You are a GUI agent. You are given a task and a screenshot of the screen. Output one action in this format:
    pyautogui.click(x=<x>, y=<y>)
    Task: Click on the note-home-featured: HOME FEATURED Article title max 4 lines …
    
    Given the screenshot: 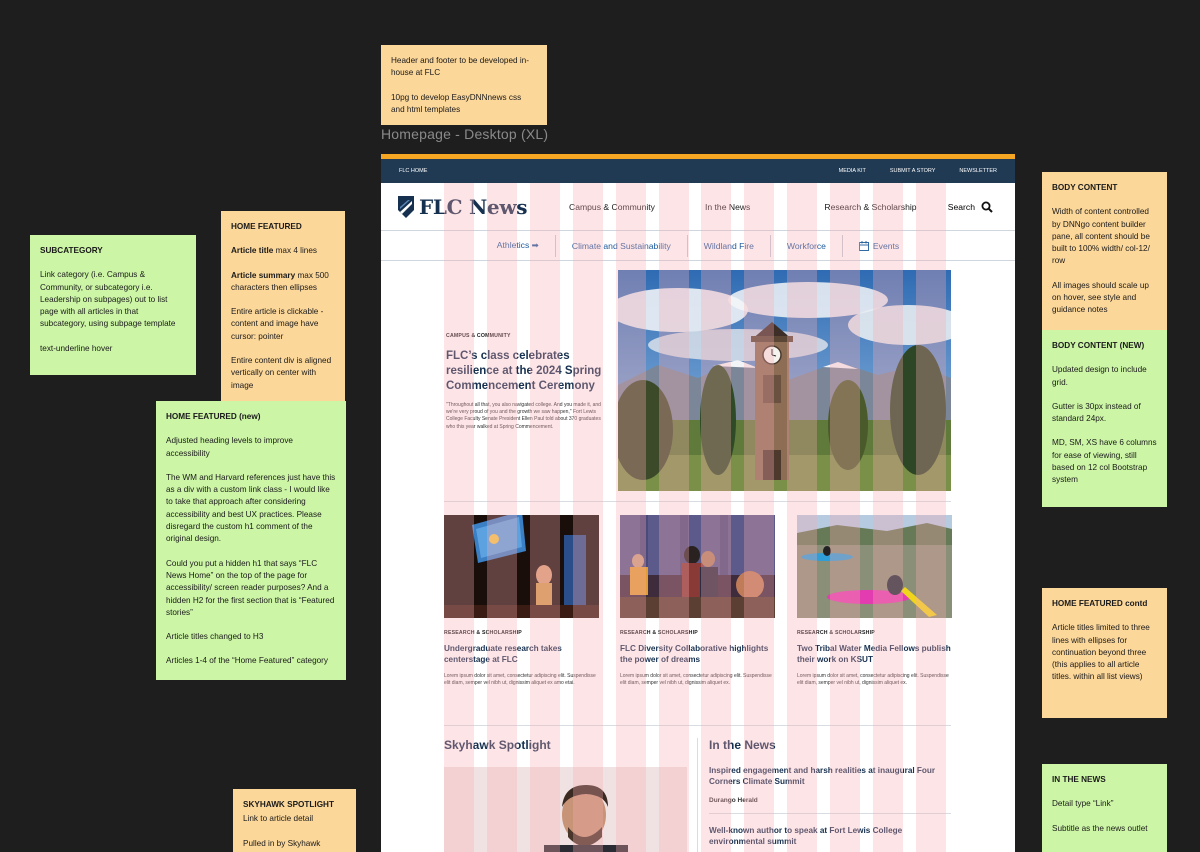 What is the action you would take?
    pyautogui.click(x=283, y=306)
    